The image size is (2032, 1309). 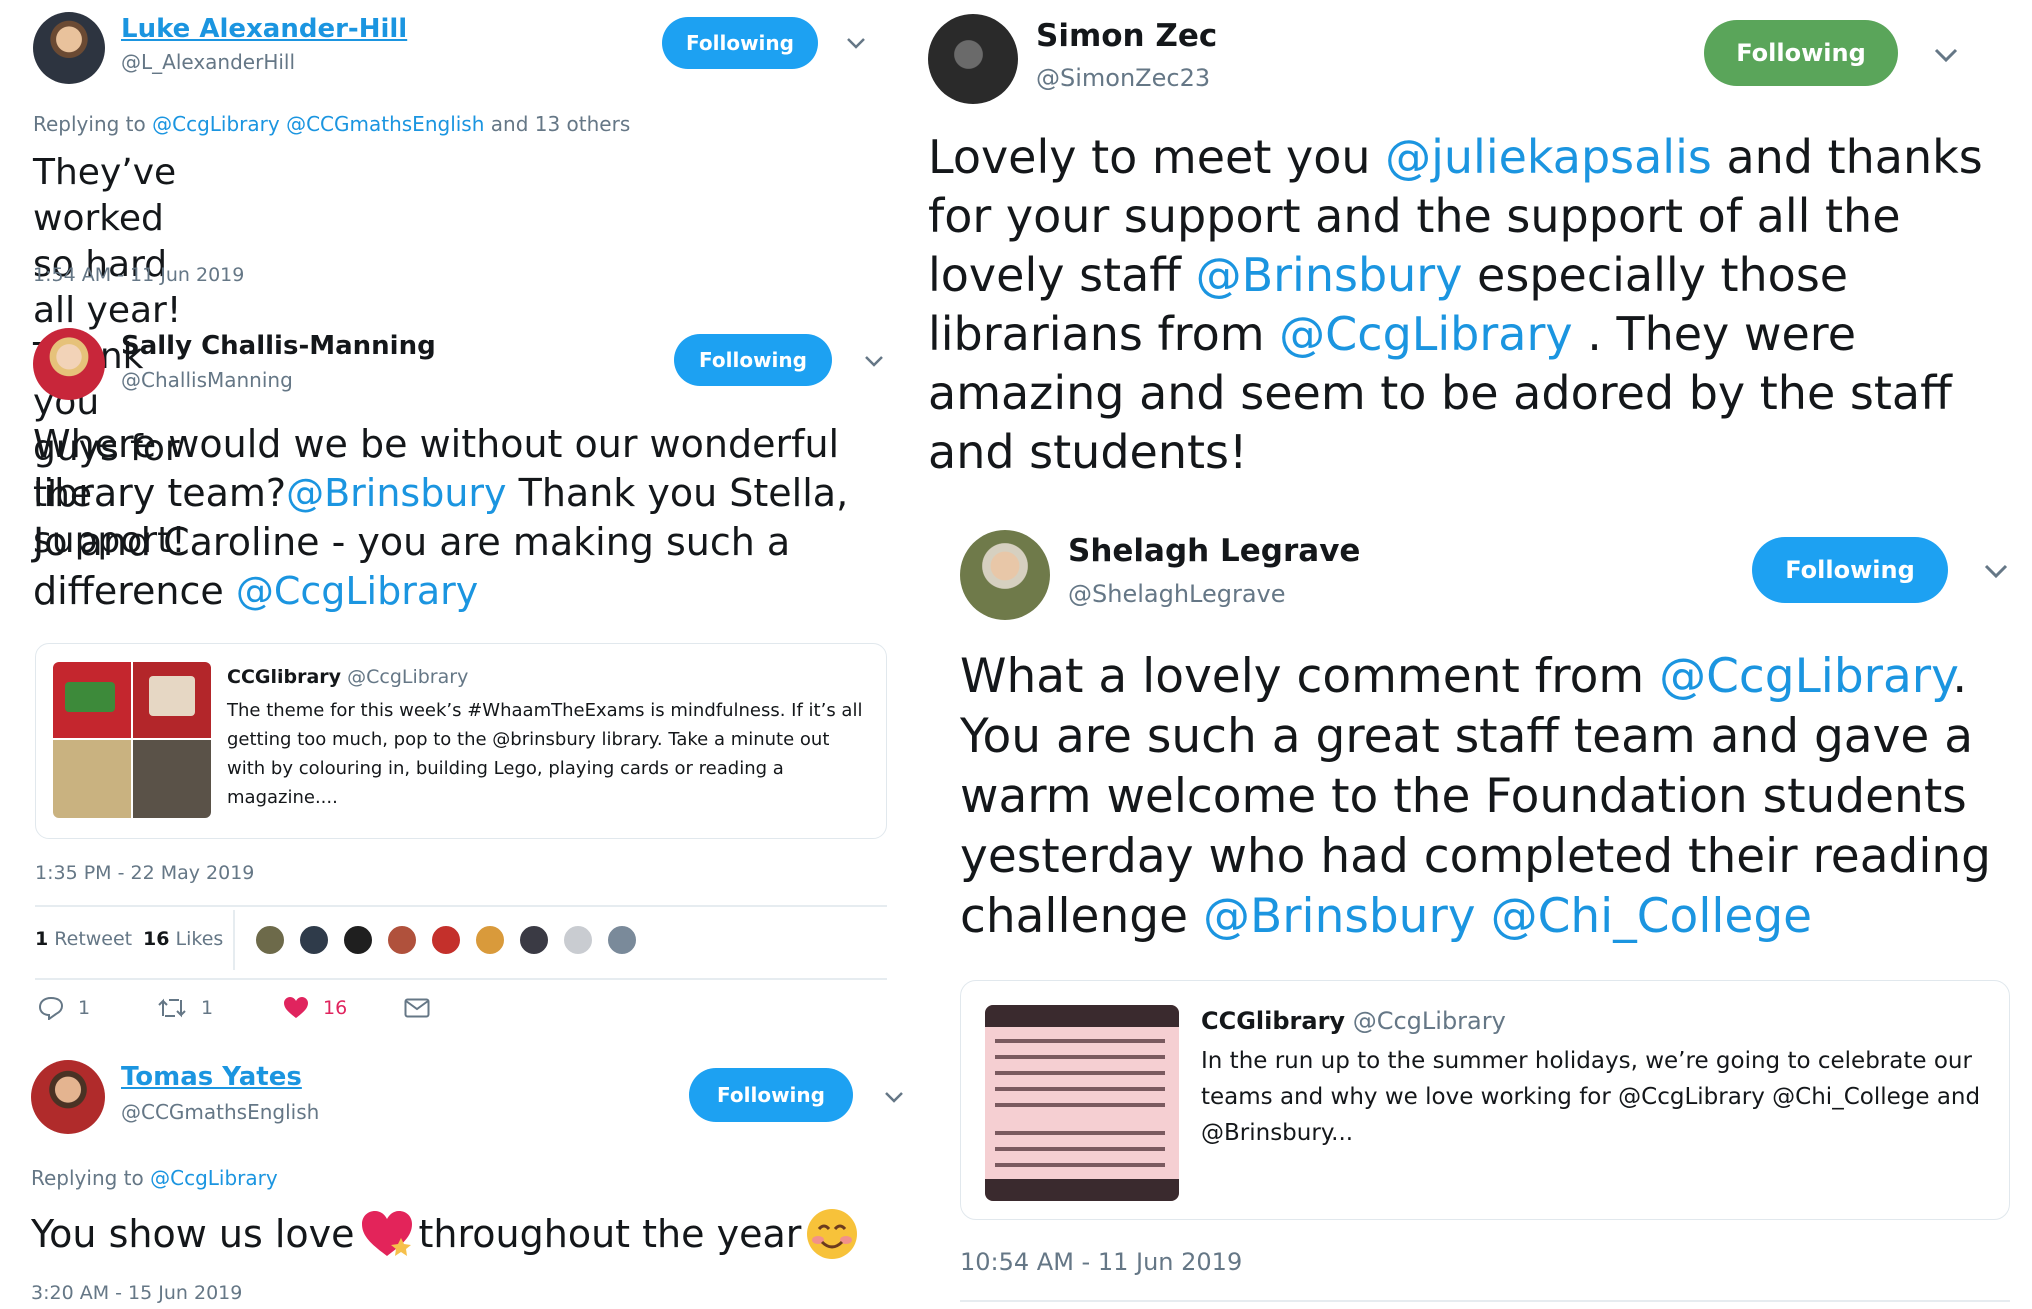 What do you see at coordinates (264, 29) in the screenshot?
I see `author-name: Luke Alexander-Hill` at bounding box center [264, 29].